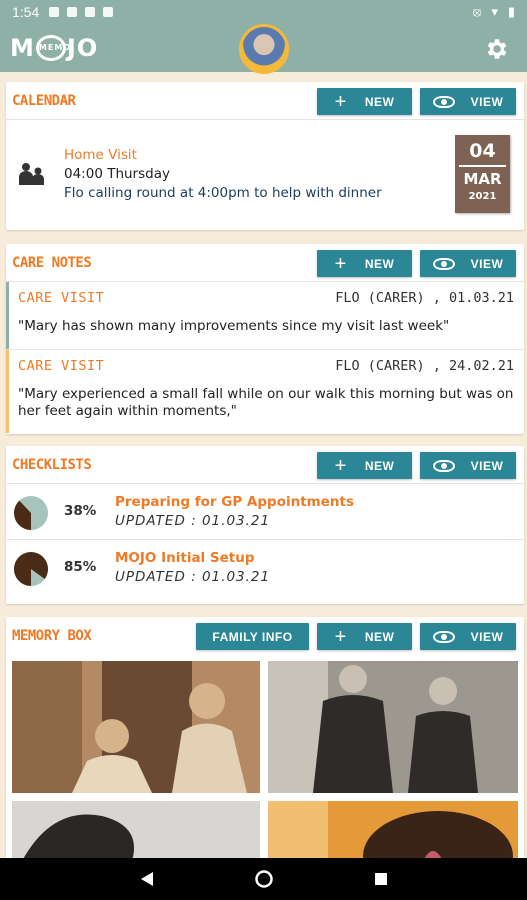 The height and width of the screenshot is (900, 527). What do you see at coordinates (494, 12) in the screenshot?
I see `wifi-icon: ▾` at bounding box center [494, 12].